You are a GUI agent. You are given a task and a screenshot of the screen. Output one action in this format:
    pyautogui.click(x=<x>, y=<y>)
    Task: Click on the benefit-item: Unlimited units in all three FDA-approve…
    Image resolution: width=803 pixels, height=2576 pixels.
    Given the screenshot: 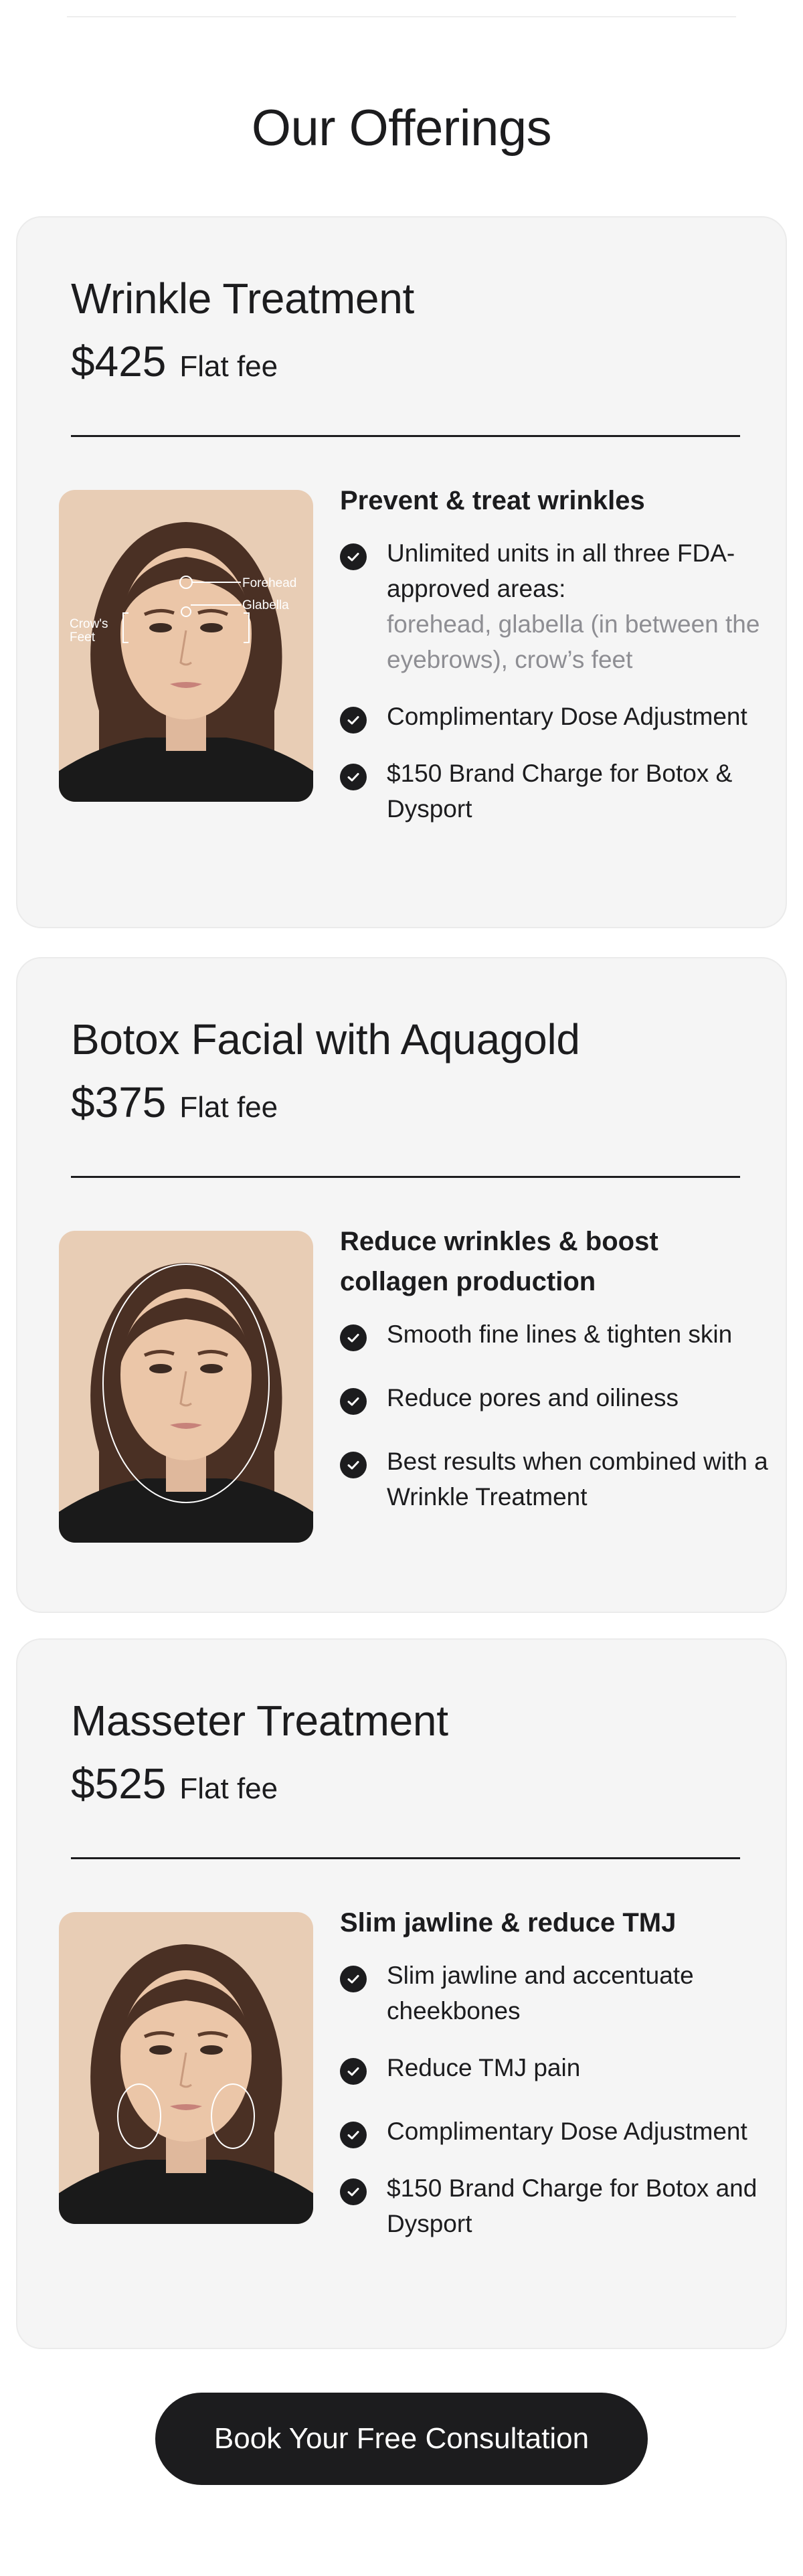 What is the action you would take?
    pyautogui.click(x=554, y=606)
    